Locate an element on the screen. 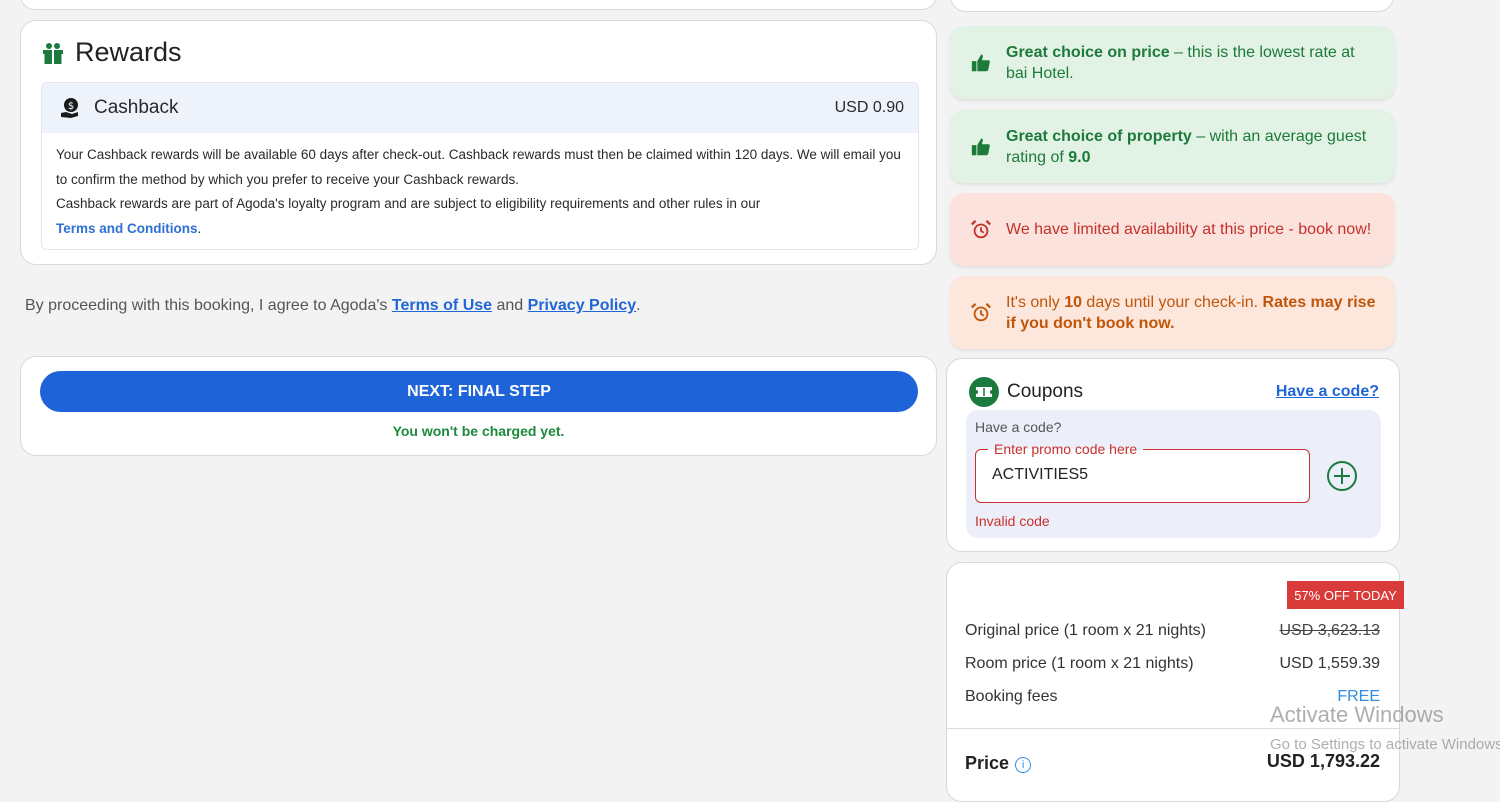 The height and width of the screenshot is (802, 1500). terms-conditions-link: Terms and Conditions is located at coordinates (127, 228).